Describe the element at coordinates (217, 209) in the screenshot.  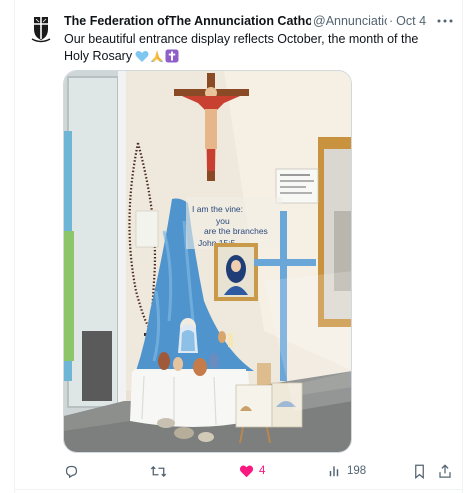
I see `banner-line-1: I am the vine:` at that location.